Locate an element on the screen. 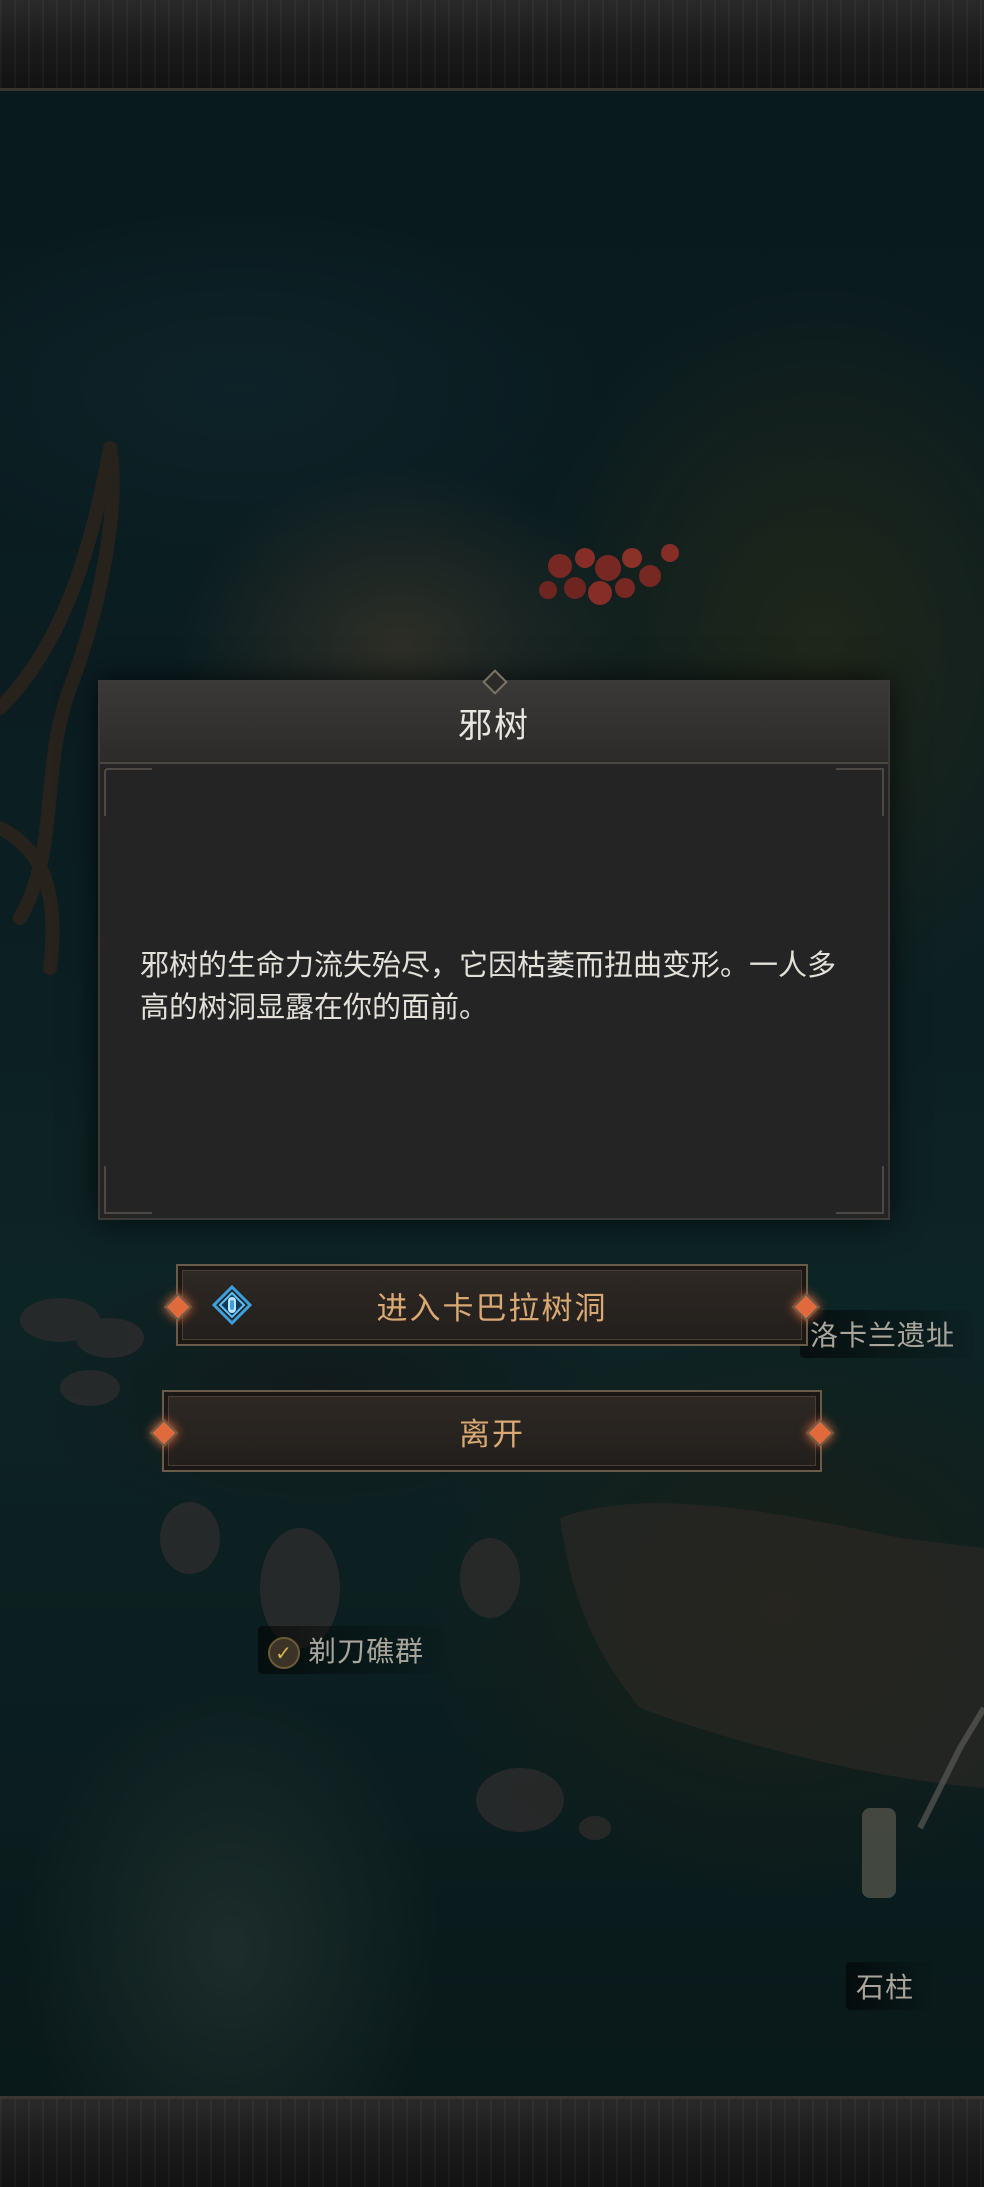  checkmark-icon: ✓ is located at coordinates (284, 1653).